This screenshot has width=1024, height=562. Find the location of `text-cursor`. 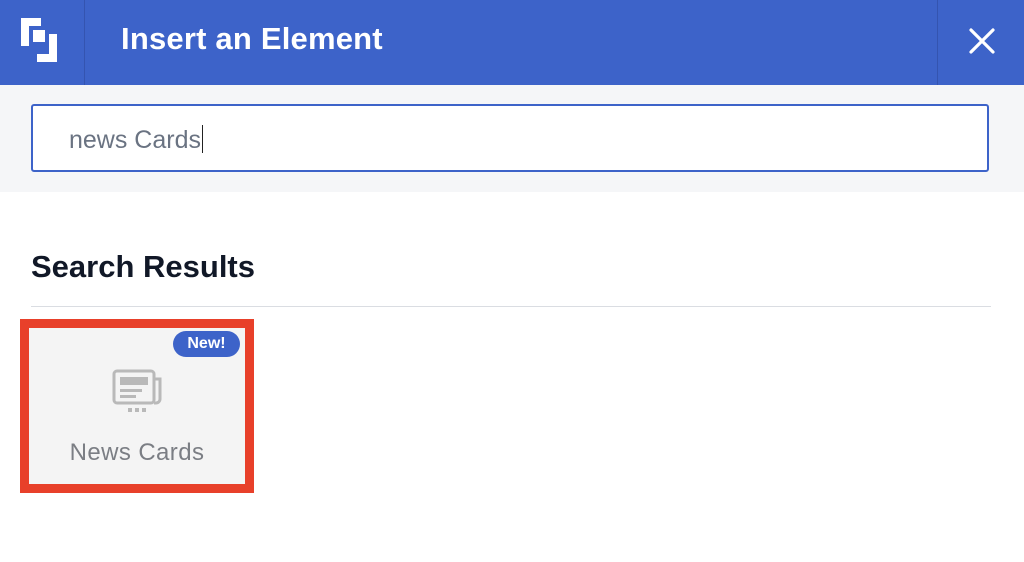

text-cursor is located at coordinates (202, 139).